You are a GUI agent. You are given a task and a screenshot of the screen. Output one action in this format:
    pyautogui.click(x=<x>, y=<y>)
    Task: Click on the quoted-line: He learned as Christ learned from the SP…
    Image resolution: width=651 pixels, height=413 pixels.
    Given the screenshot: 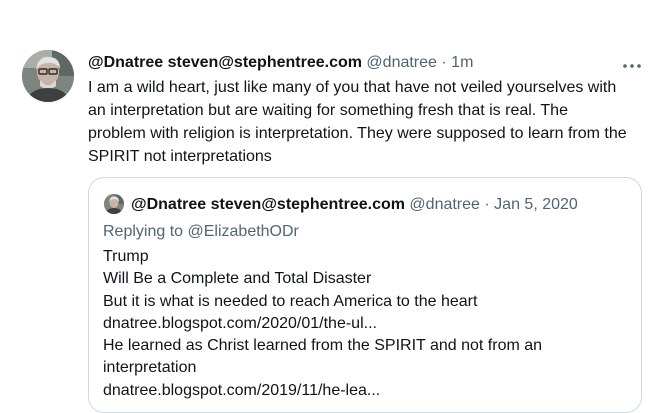 What is the action you would take?
    pyautogui.click(x=323, y=346)
    